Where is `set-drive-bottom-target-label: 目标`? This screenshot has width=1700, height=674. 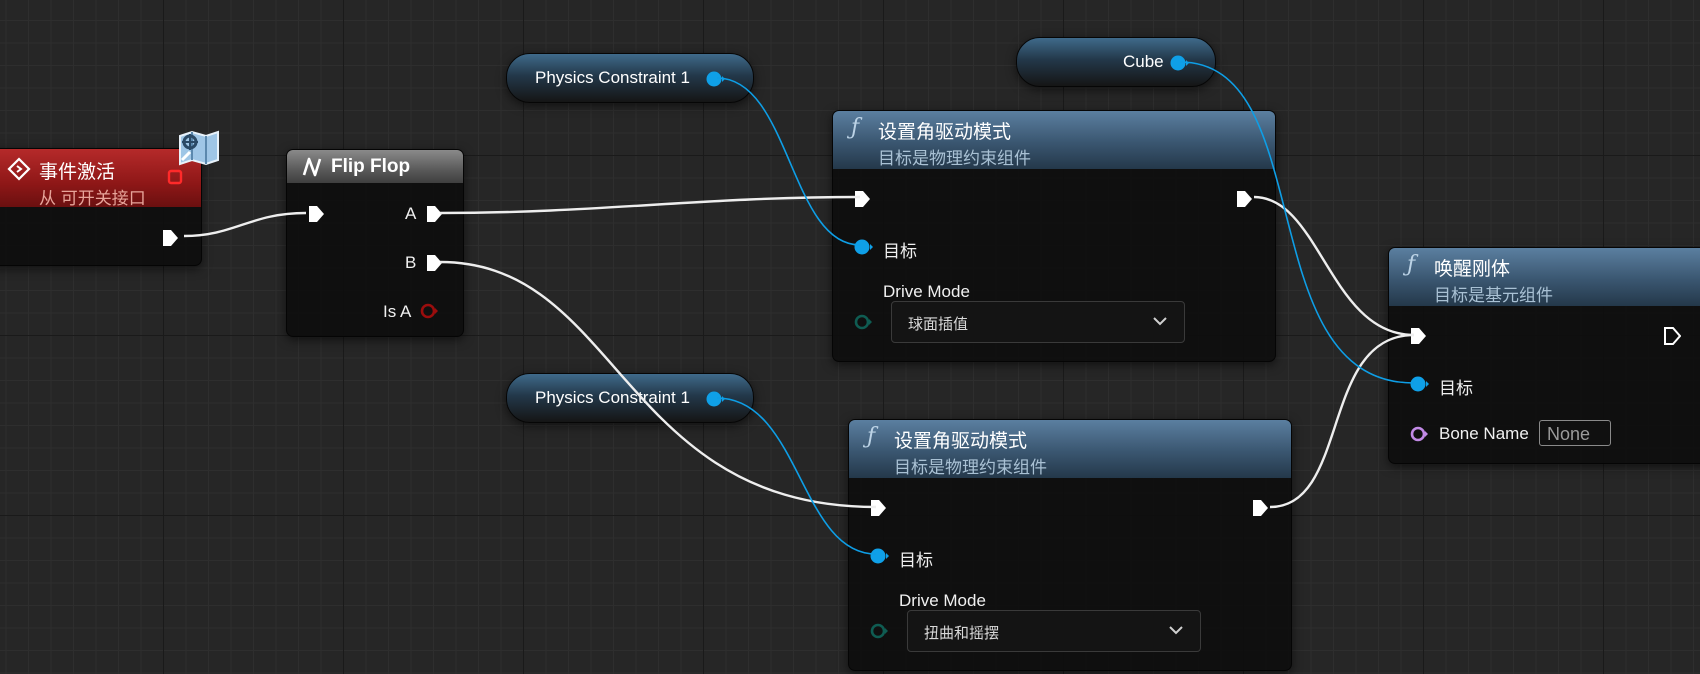 set-drive-bottom-target-label: 目标 is located at coordinates (916, 560).